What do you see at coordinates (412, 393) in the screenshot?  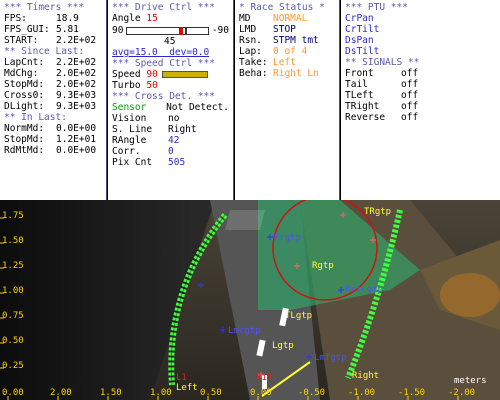 I see `x-tick-8: -1.50` at bounding box center [412, 393].